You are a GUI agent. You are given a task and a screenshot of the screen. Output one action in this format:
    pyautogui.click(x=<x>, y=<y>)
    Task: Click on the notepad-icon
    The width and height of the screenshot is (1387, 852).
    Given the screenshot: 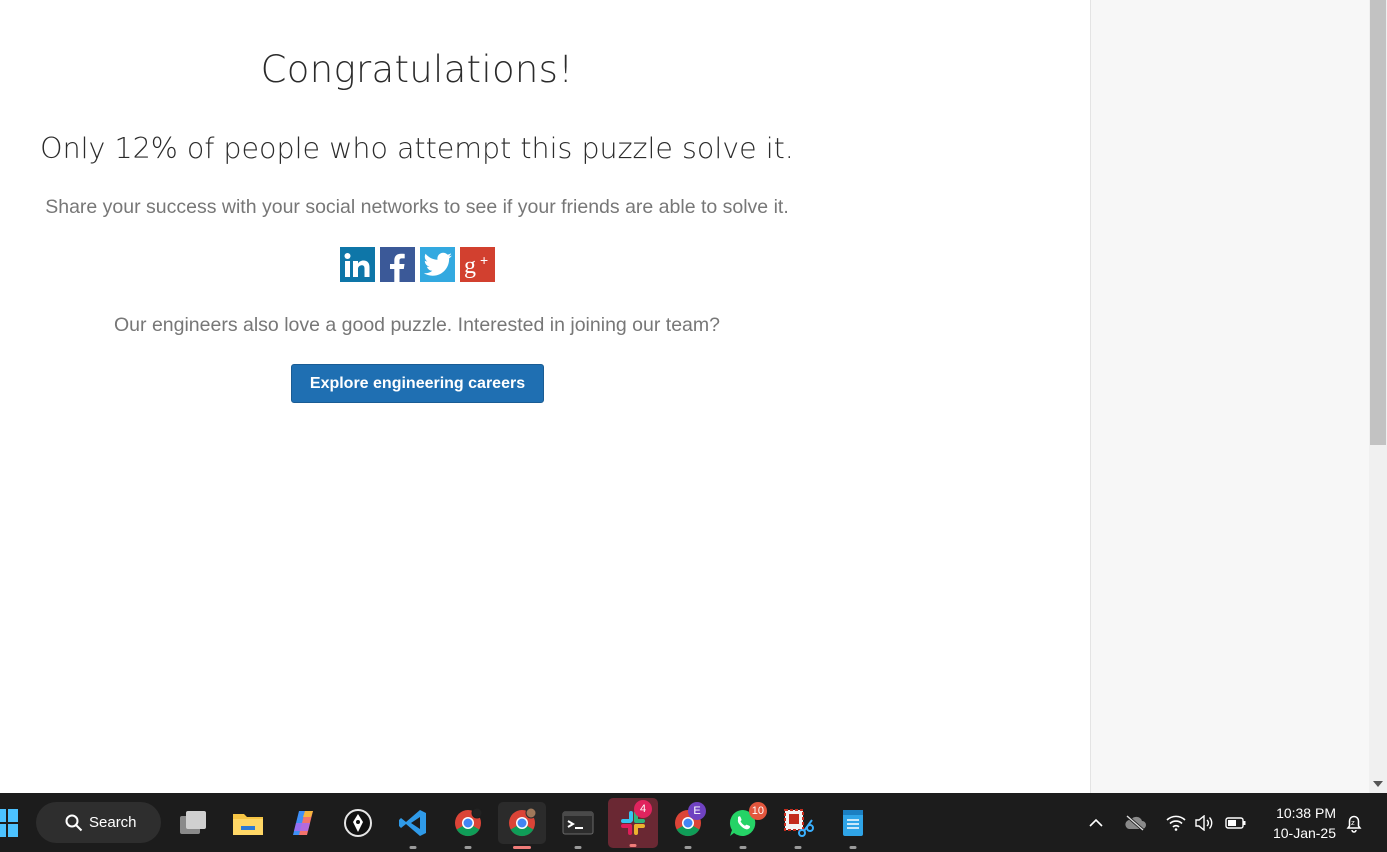 What is the action you would take?
    pyautogui.click(x=853, y=823)
    